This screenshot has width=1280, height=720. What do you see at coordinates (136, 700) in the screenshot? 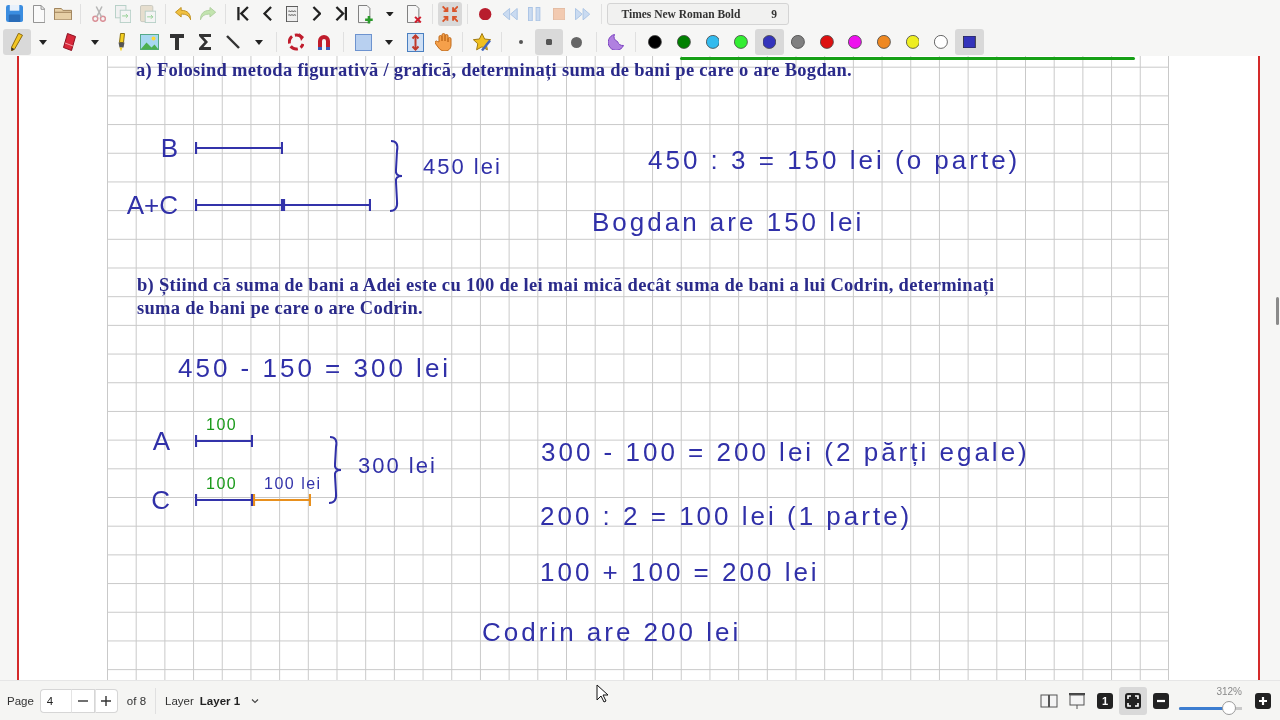
I see `page-count: of 8` at bounding box center [136, 700].